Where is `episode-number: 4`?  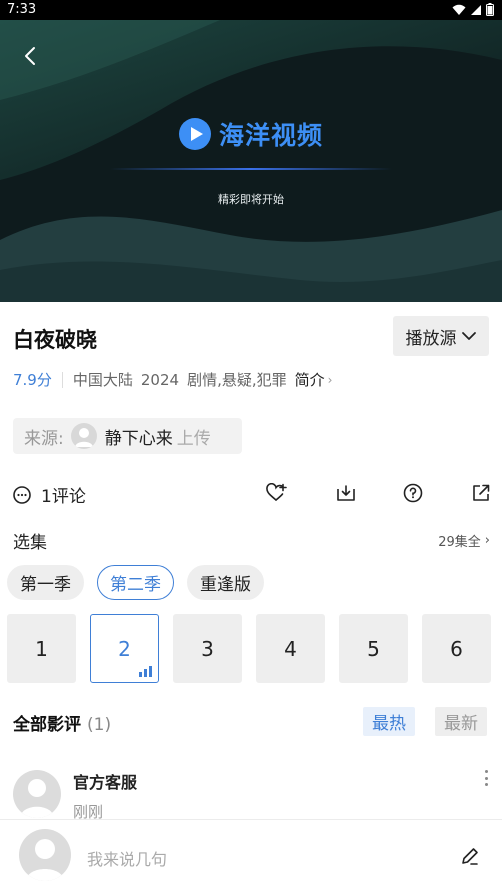 episode-number: 4 is located at coordinates (290, 648).